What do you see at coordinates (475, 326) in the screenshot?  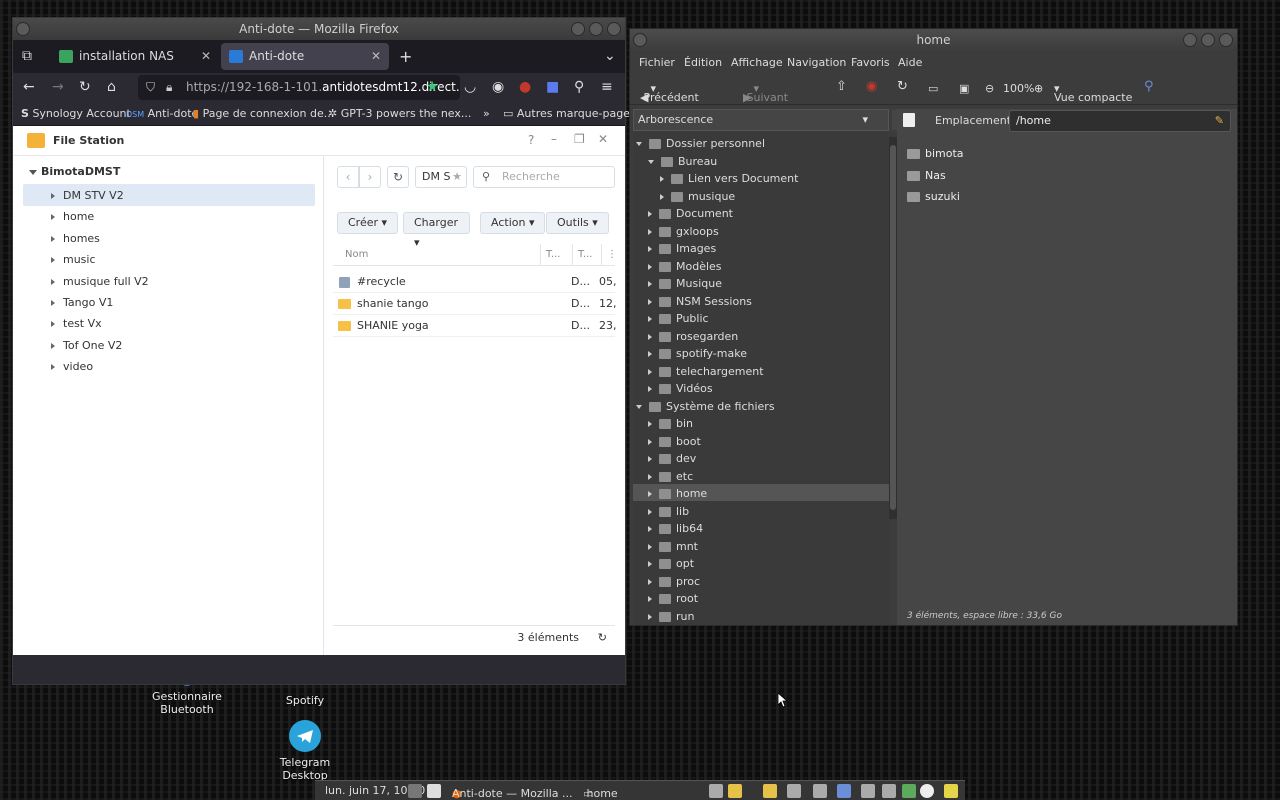 I see `table-row: SHANIE yoga D... 23,` at bounding box center [475, 326].